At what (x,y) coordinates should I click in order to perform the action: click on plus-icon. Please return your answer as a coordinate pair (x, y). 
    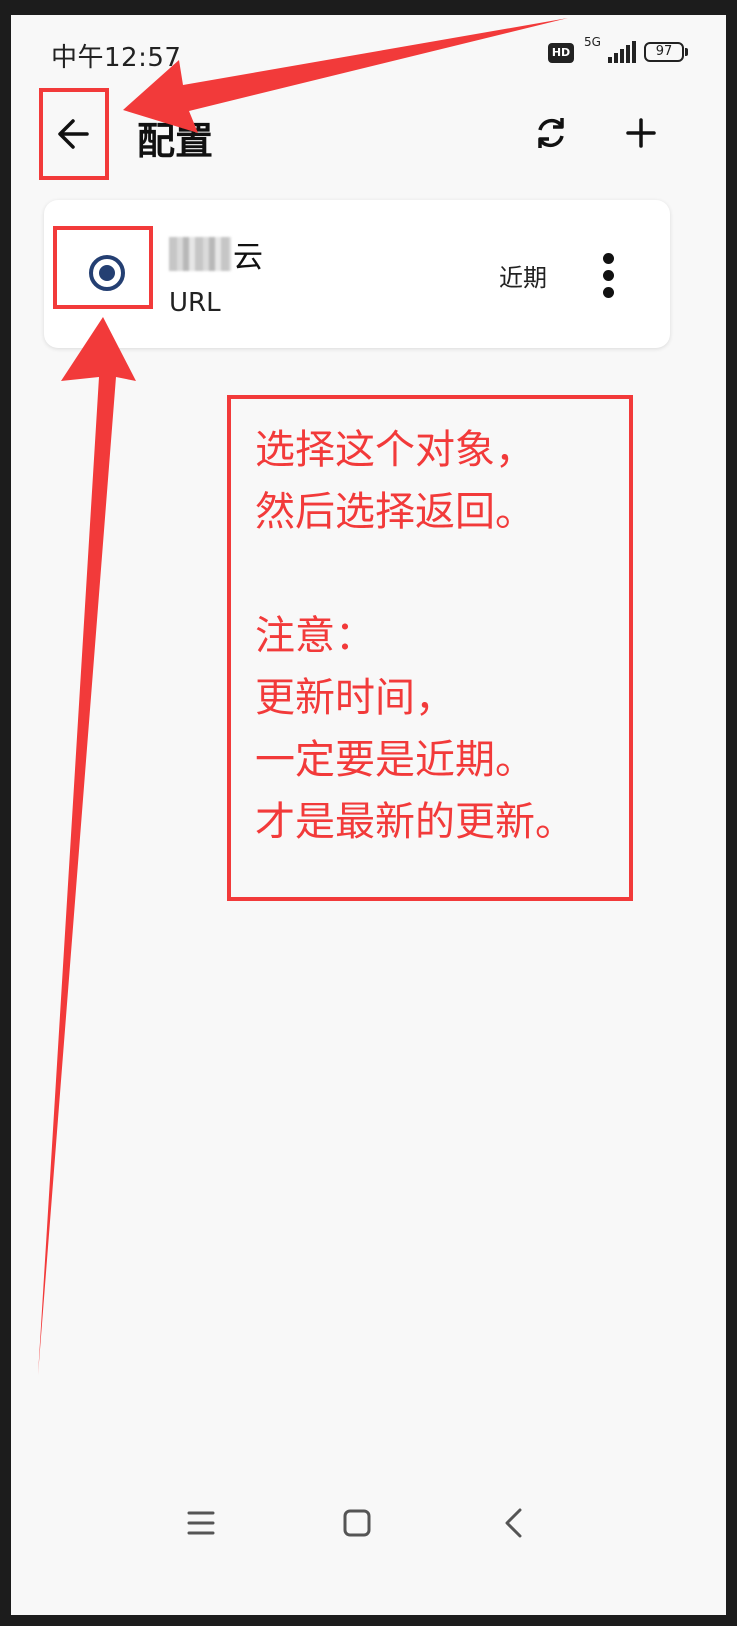
    Looking at the image, I should click on (641, 133).